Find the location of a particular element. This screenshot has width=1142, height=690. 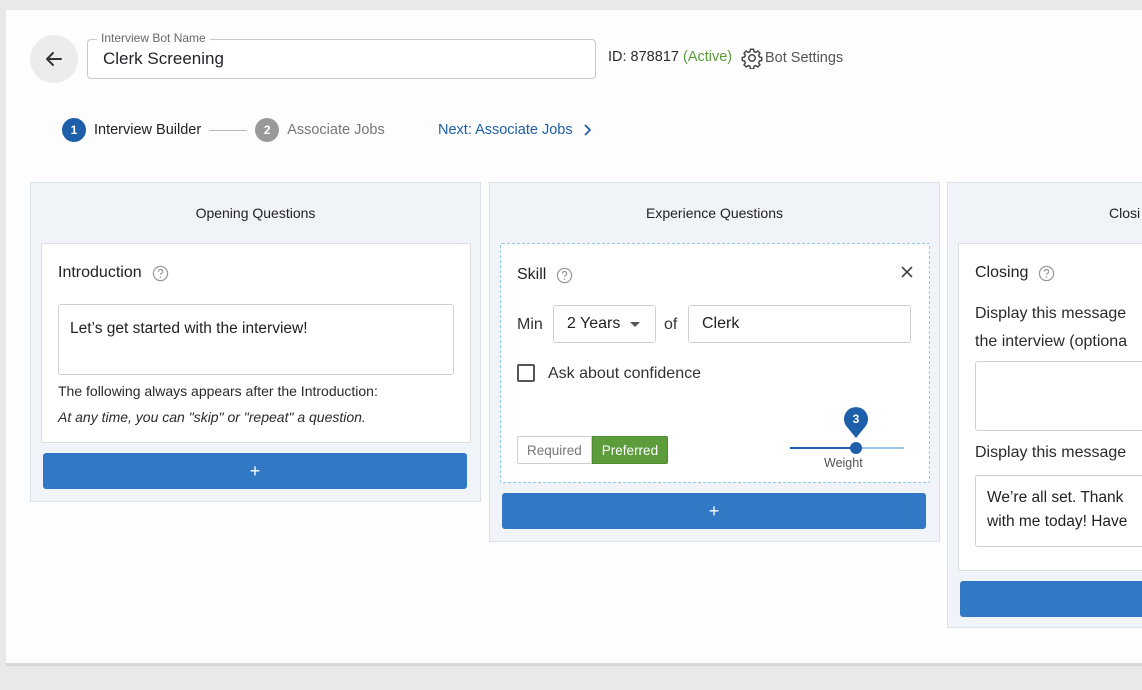

ask-confidence-checkbox is located at coordinates (526, 373).